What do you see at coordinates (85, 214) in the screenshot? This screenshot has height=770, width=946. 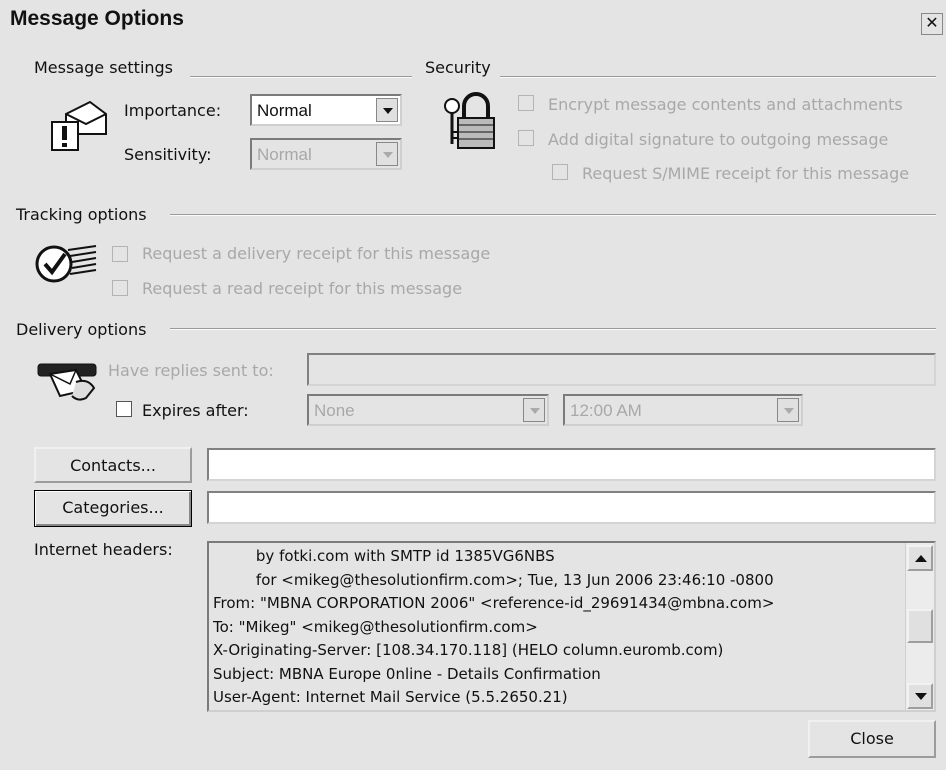 I see `tracking-heading: Tracking options` at bounding box center [85, 214].